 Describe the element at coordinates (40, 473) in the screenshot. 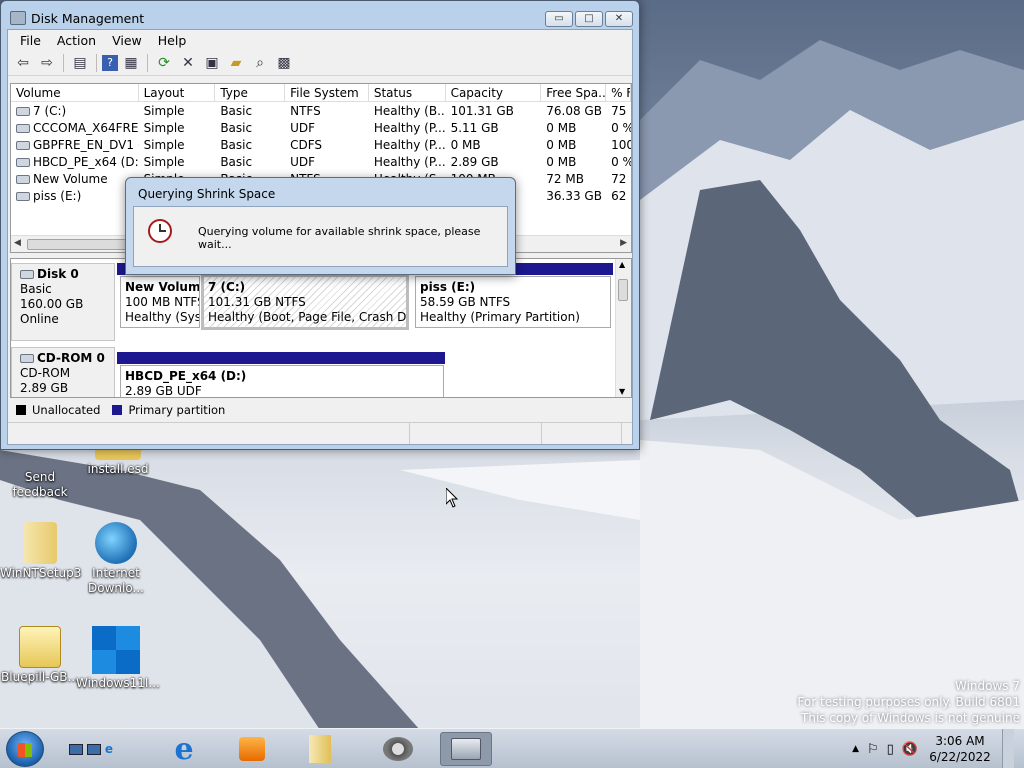

I see `desktop-icon-send-feedback: Send feedback` at that location.